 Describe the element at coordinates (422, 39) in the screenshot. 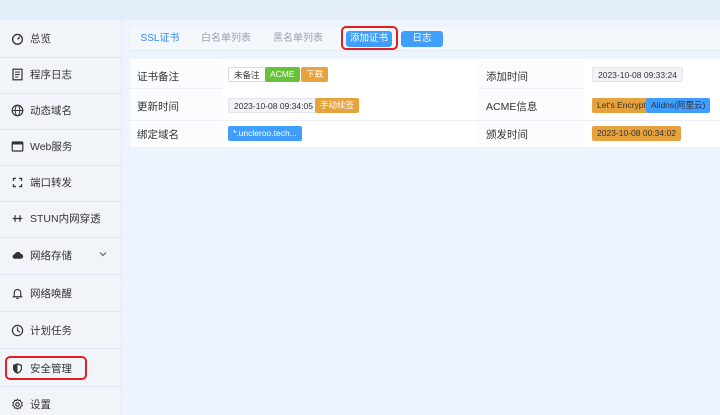

I see `log-button: 日志` at that location.